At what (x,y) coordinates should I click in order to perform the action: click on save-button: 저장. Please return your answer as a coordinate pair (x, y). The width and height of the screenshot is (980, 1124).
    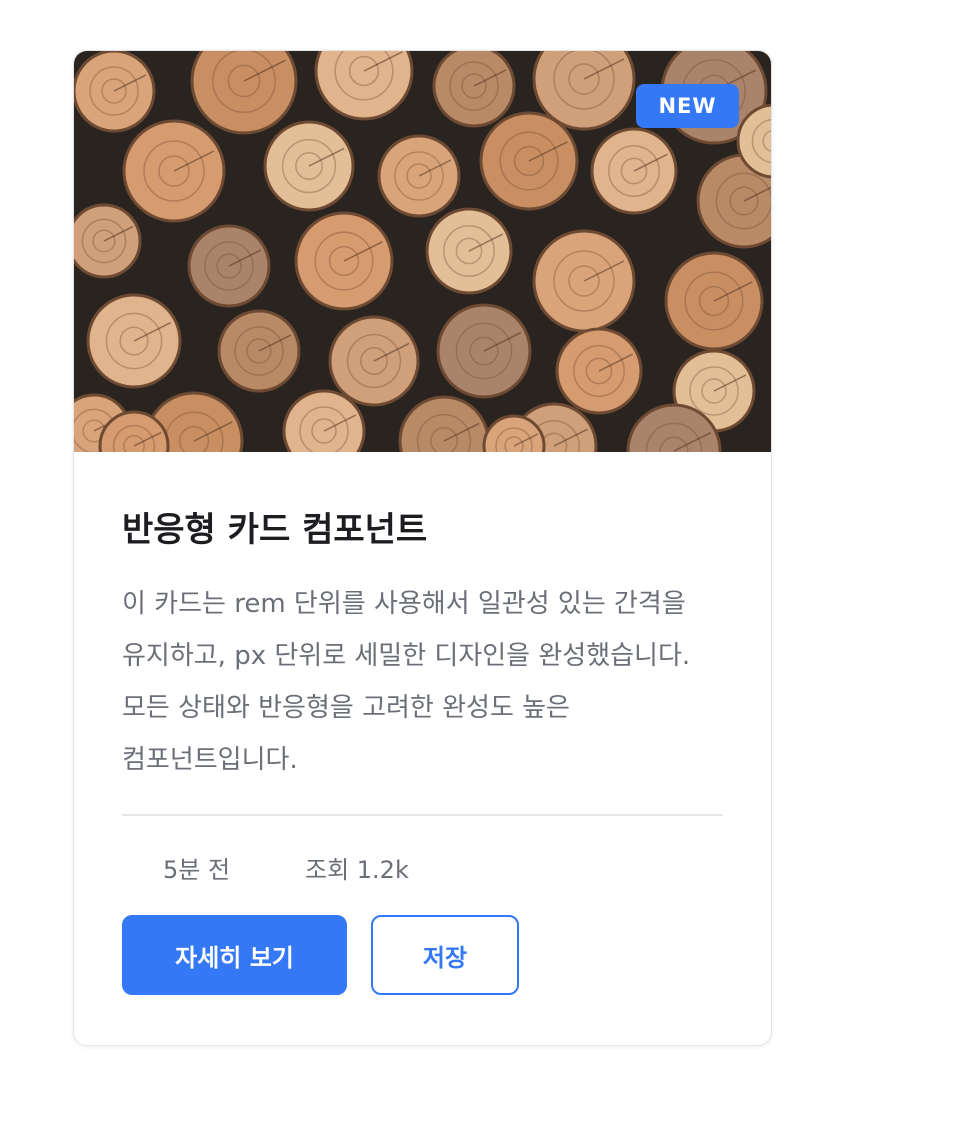
    Looking at the image, I should click on (445, 955).